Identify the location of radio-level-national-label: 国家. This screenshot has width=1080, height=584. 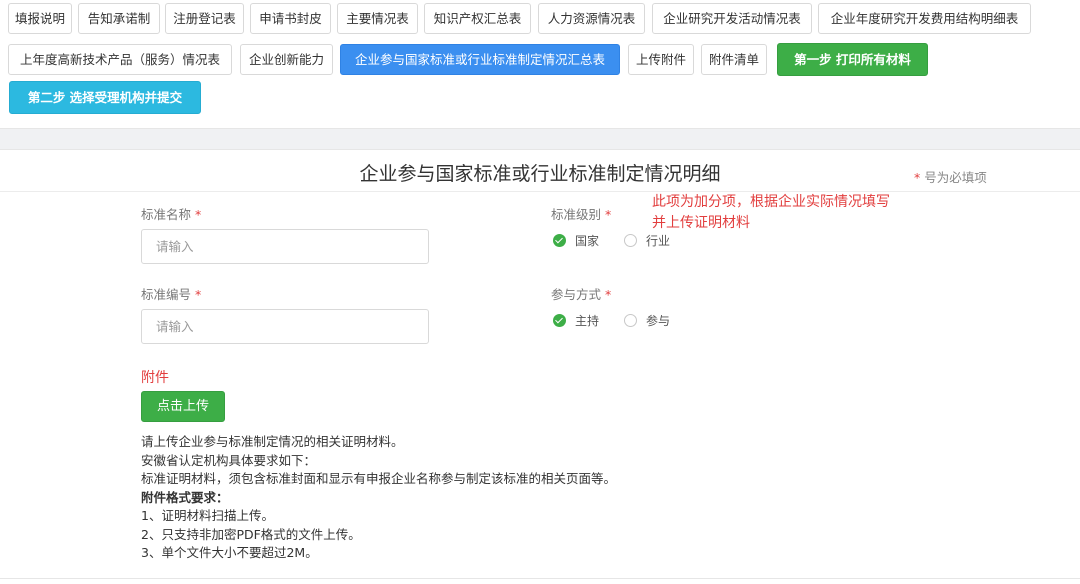
(587, 241).